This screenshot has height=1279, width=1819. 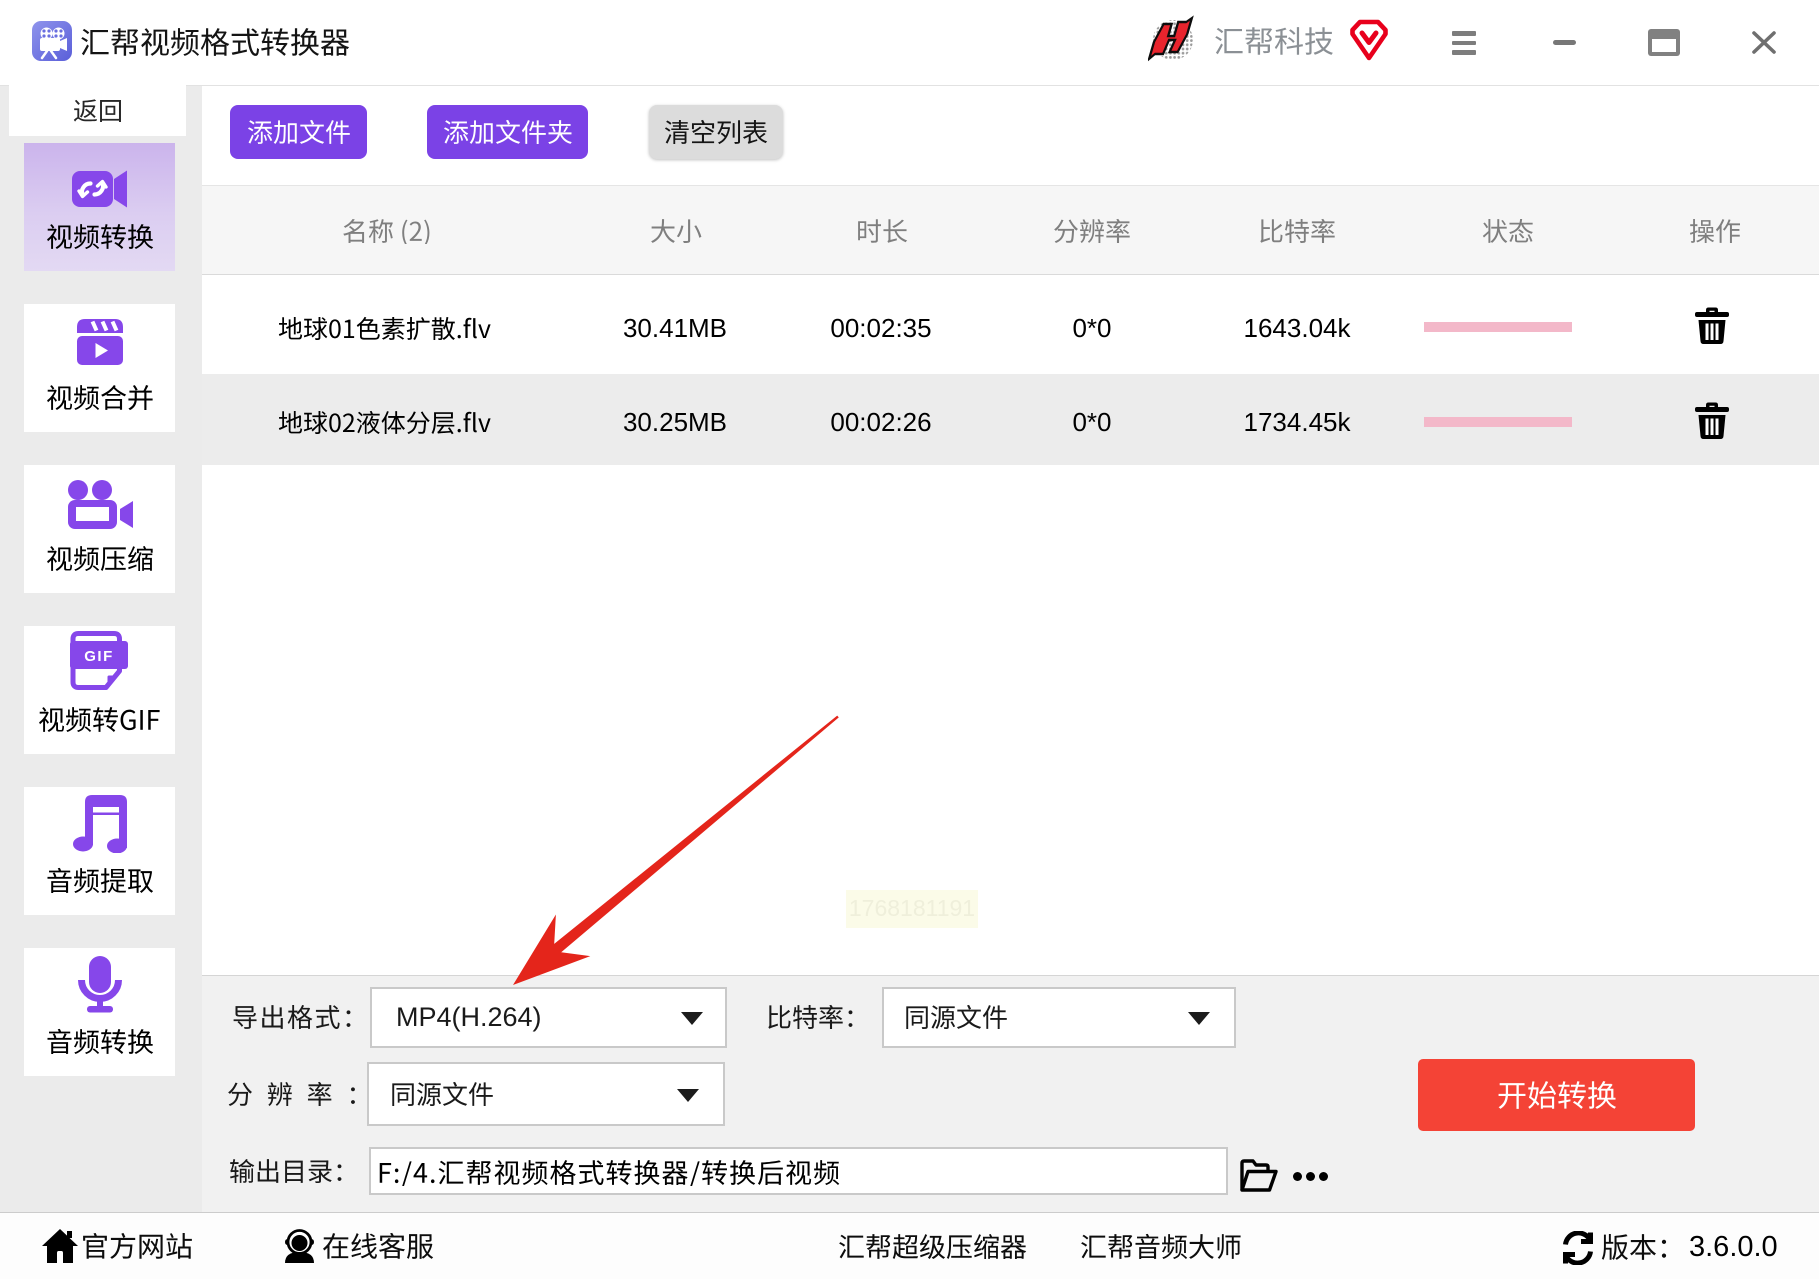 I want to click on svg-text: GIF, so click(x=99, y=656).